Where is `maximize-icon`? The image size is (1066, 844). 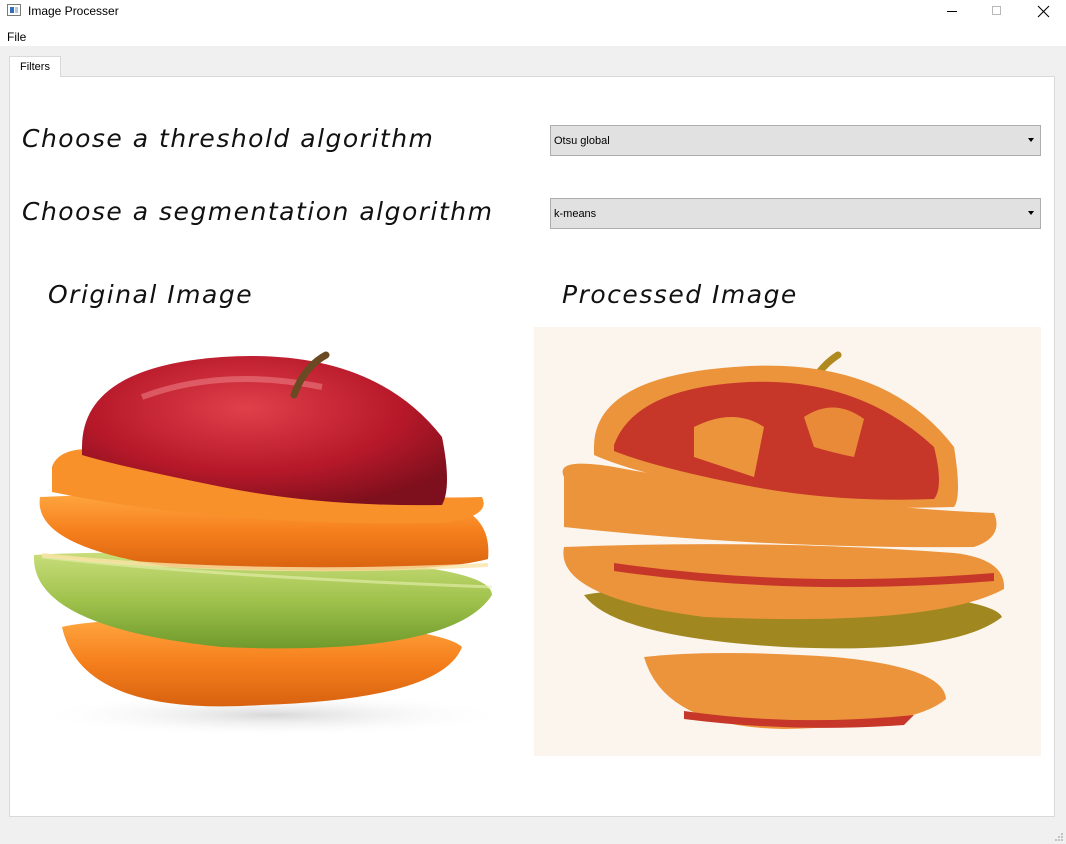
maximize-icon is located at coordinates (996, 10).